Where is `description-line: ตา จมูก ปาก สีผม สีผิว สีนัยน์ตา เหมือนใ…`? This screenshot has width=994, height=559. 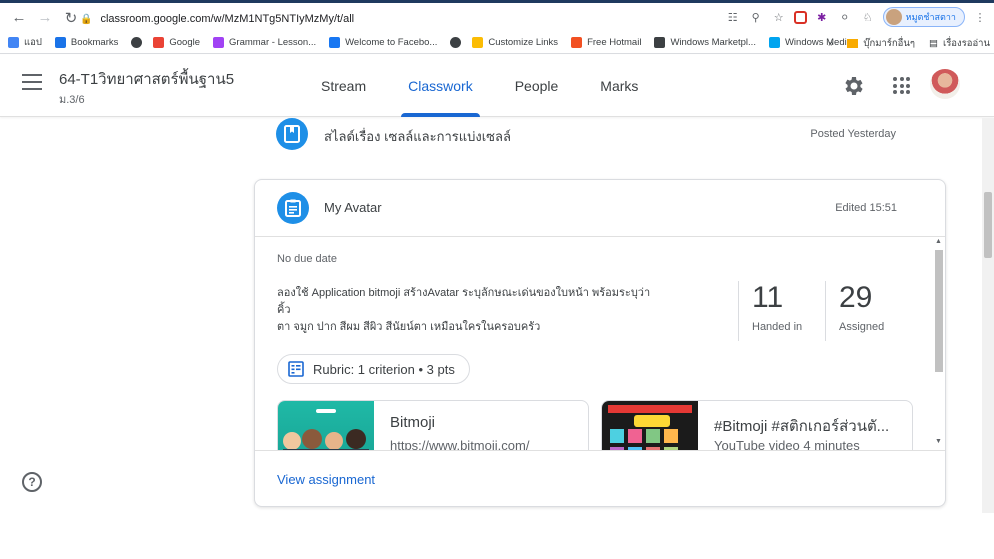
description-line: ตา จมูก ปาก สีผม สีผิว สีนัยน์ตา เหมือนใ… is located at coordinates (409, 327).